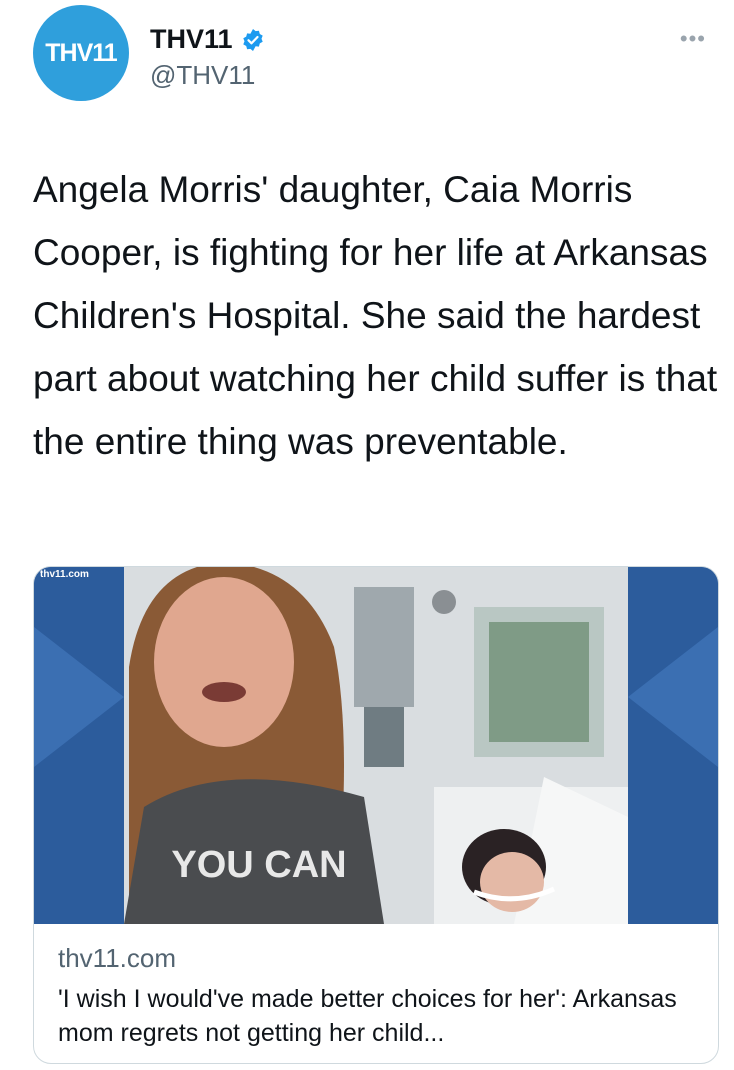  I want to click on verified-badge-icon, so click(252, 39).